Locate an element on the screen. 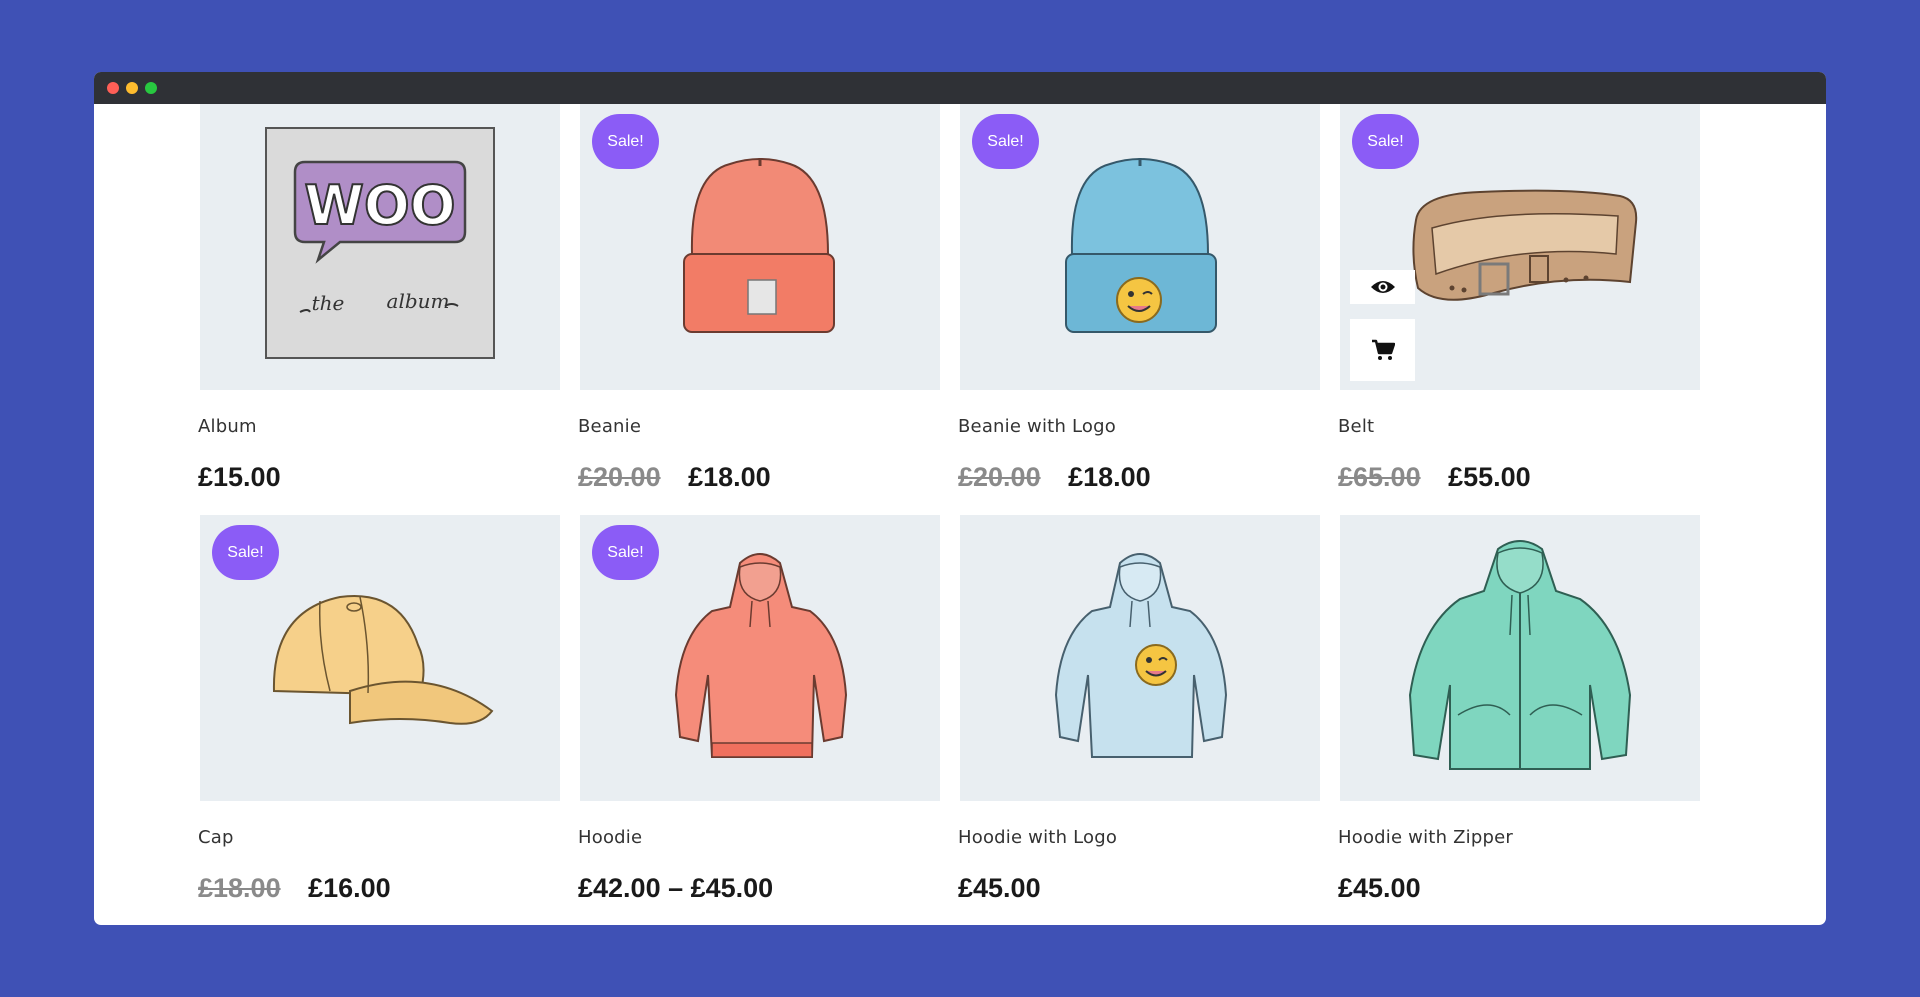 The image size is (1920, 997). add-to-cart-button is located at coordinates (1382, 350).